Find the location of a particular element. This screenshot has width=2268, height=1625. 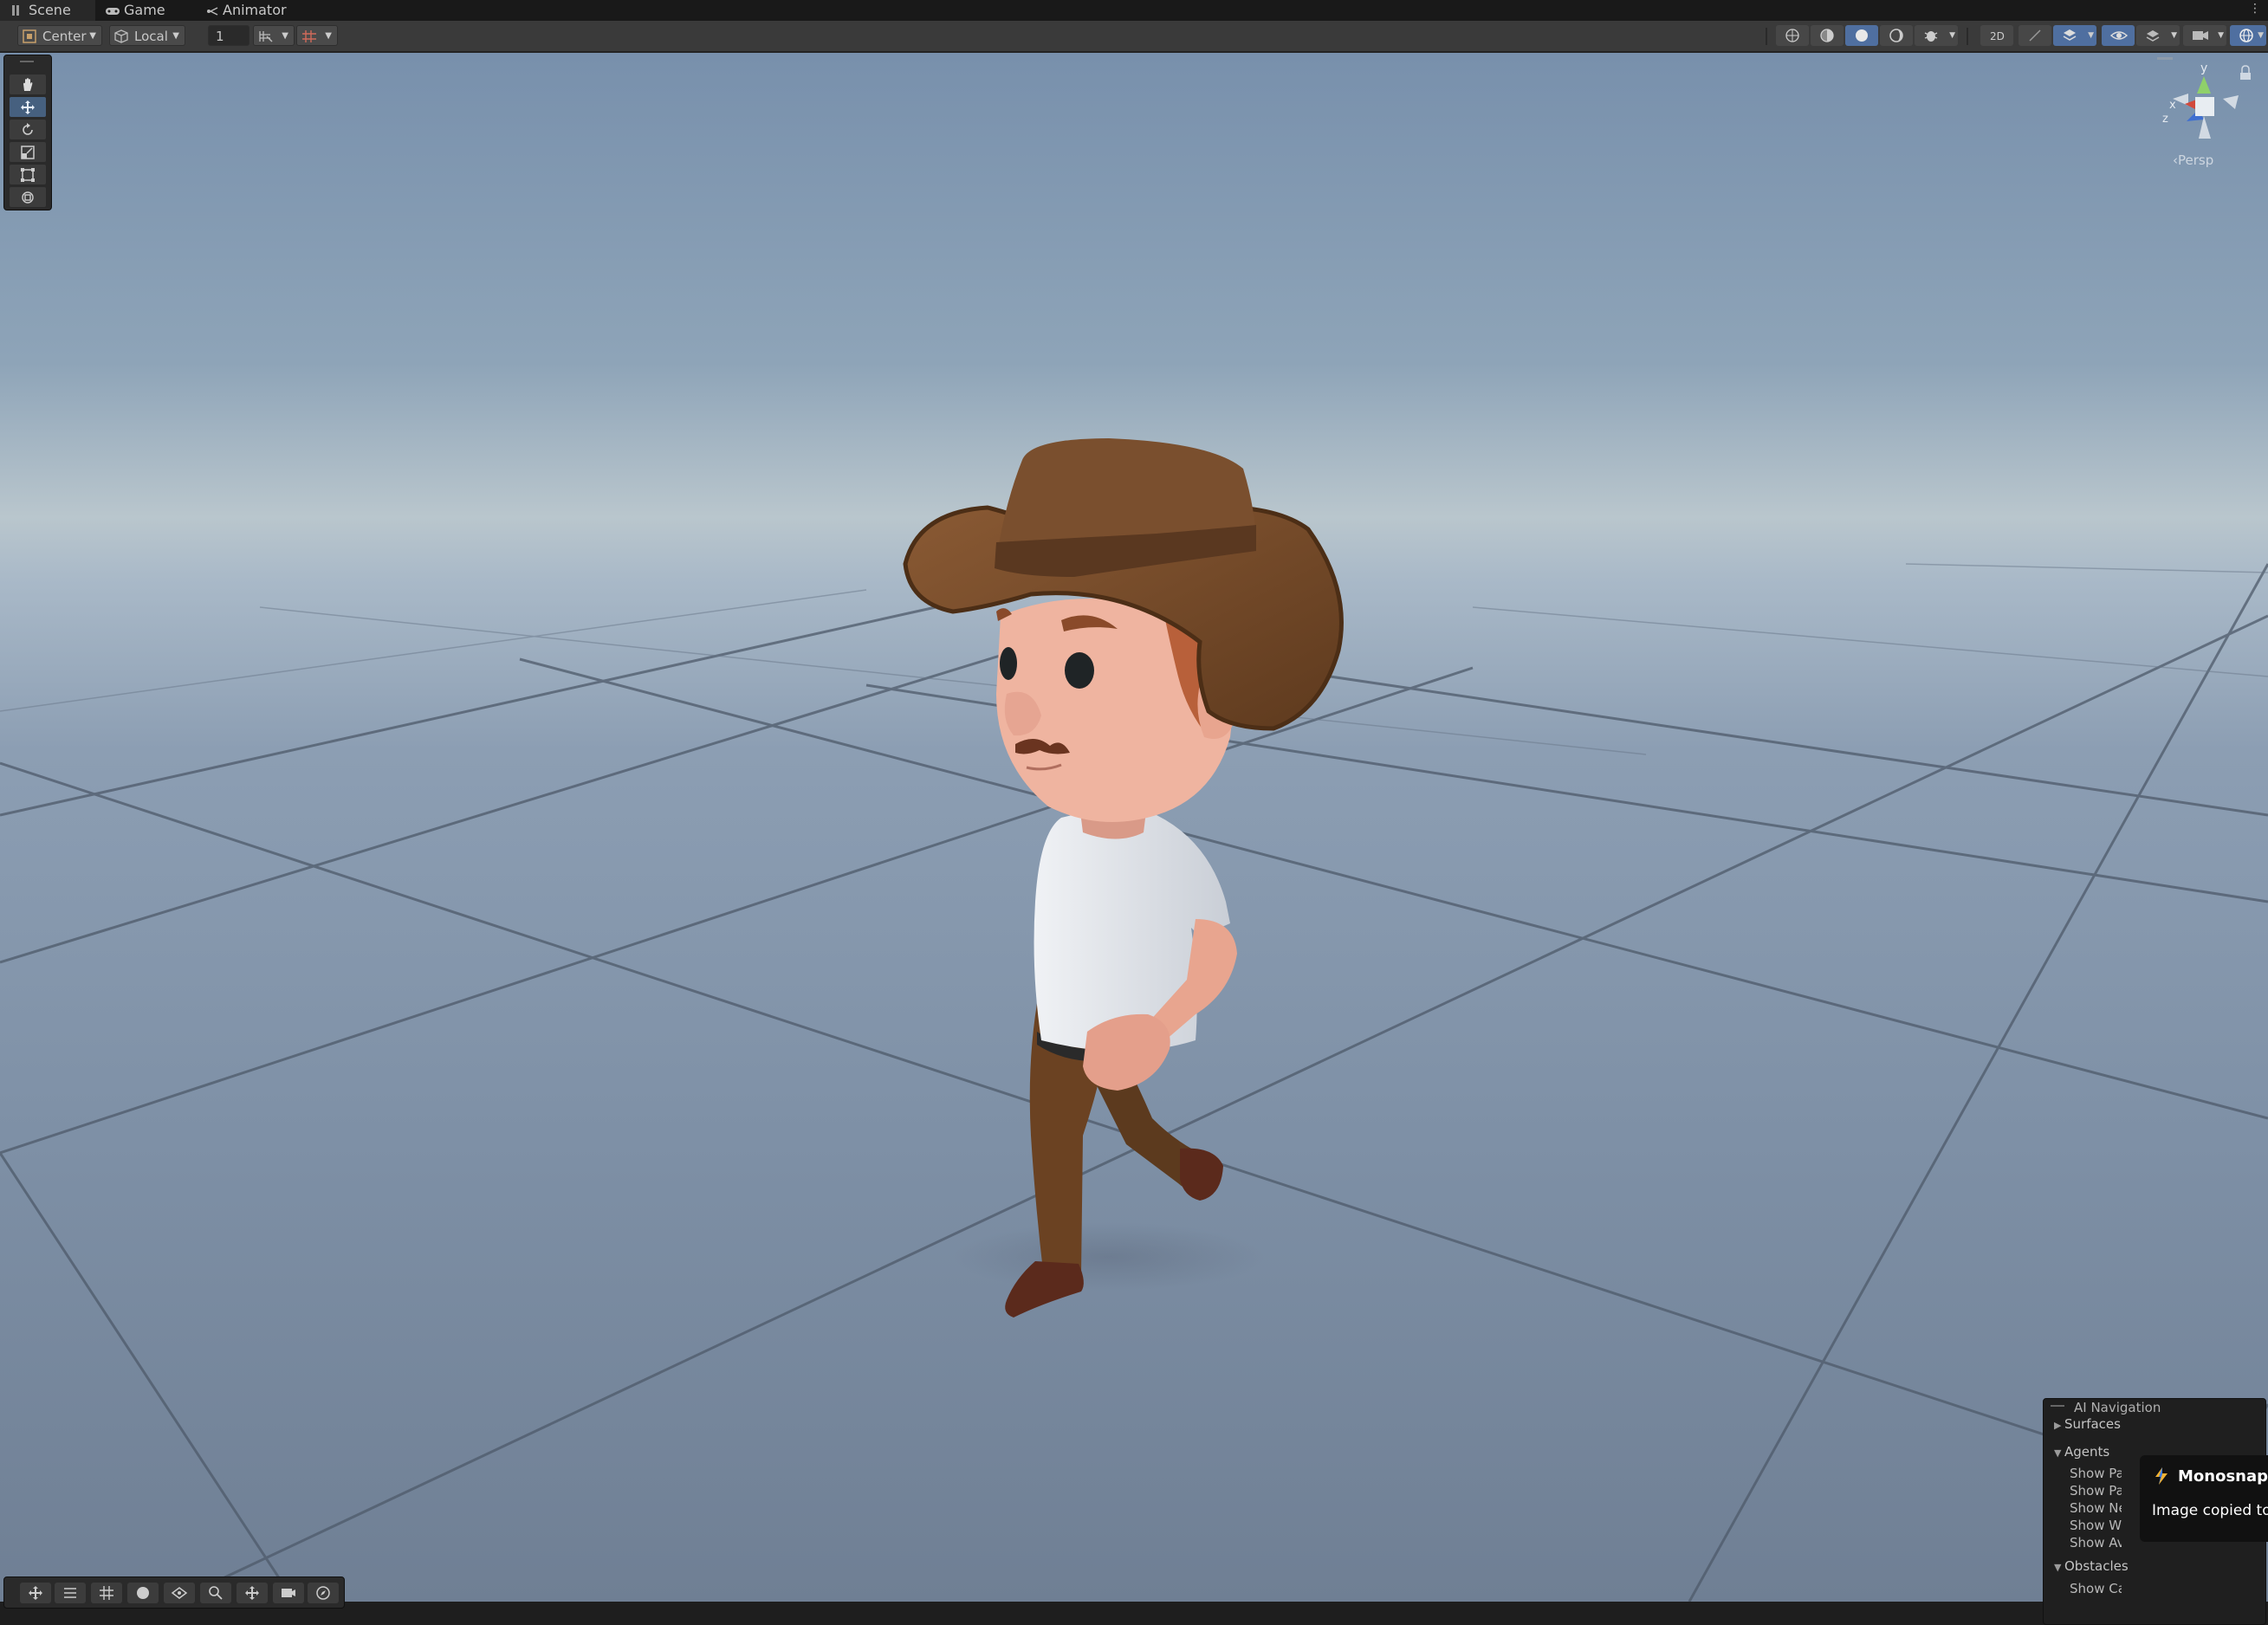

tab-animator-label: Animator is located at coordinates (255, 10).